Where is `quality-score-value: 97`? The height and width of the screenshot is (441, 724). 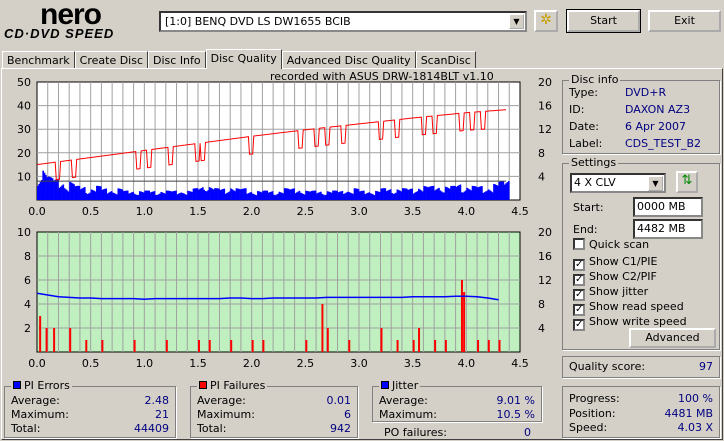 quality-score-value: 97 is located at coordinates (706, 366).